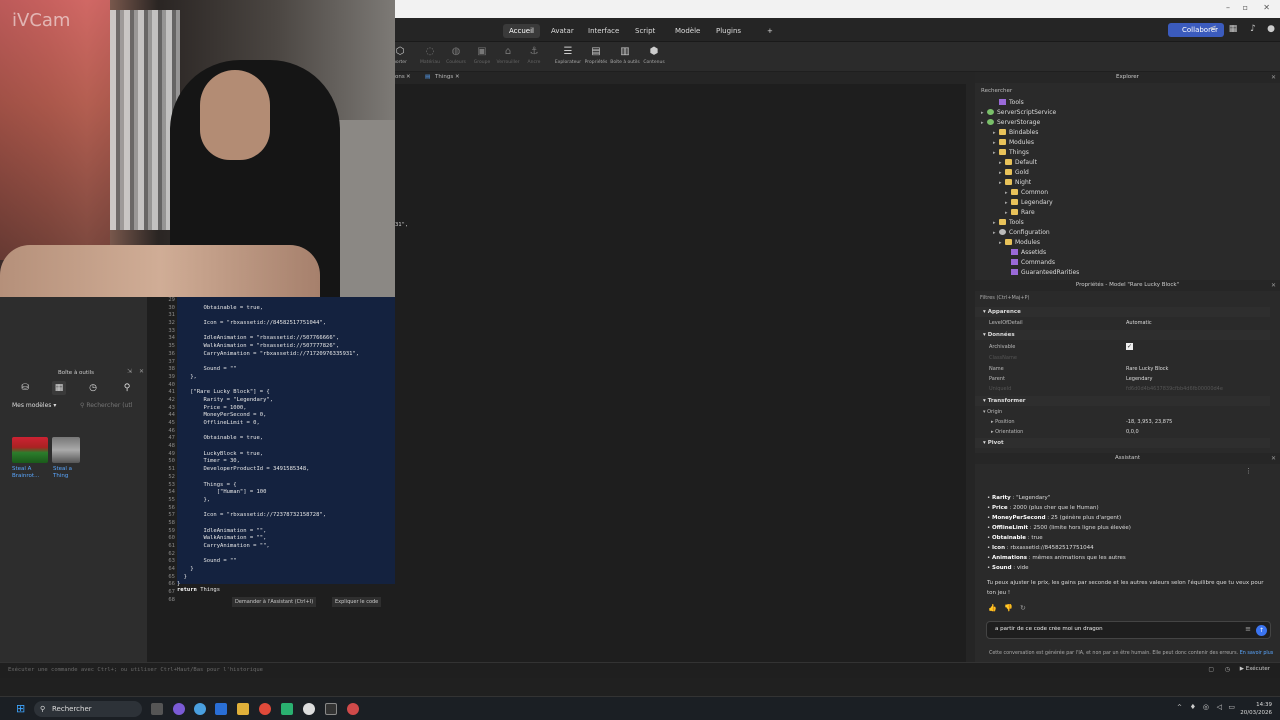 This screenshot has width=1280, height=720. Describe the element at coordinates (1029, 203) in the screenshot. I see `explorer-tree-item: ▸ Legendary` at that location.